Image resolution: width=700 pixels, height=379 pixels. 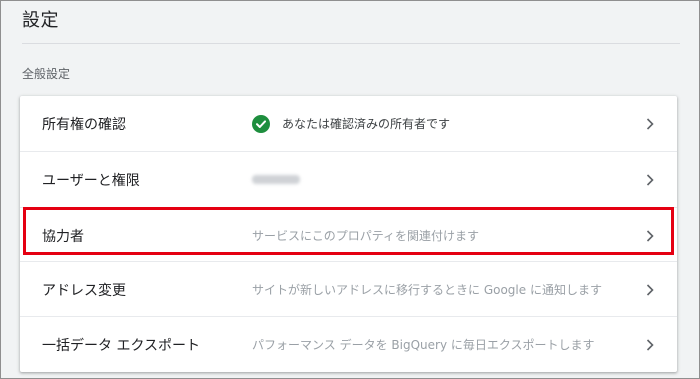 I want to click on title-divider, so click(x=351, y=43).